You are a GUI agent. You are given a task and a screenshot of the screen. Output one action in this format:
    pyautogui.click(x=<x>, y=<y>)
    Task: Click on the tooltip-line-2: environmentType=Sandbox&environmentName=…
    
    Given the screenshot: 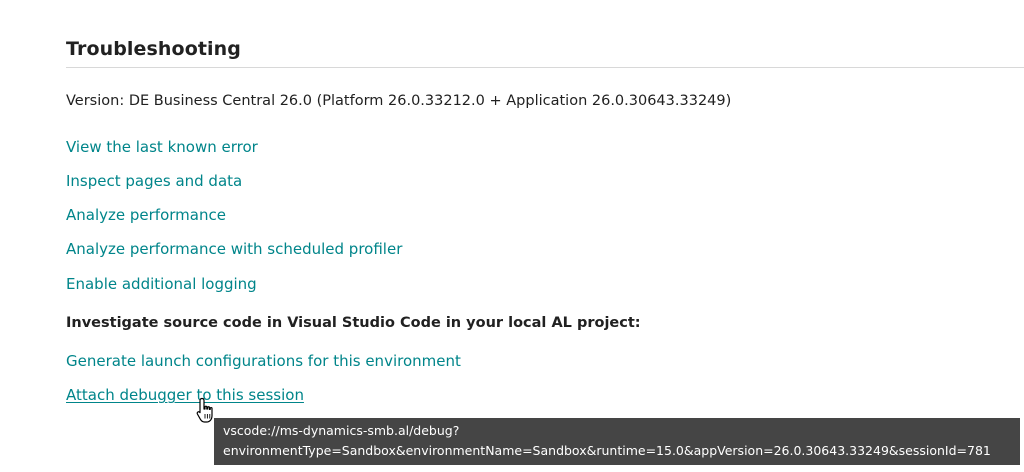 What is the action you would take?
    pyautogui.click(x=607, y=450)
    